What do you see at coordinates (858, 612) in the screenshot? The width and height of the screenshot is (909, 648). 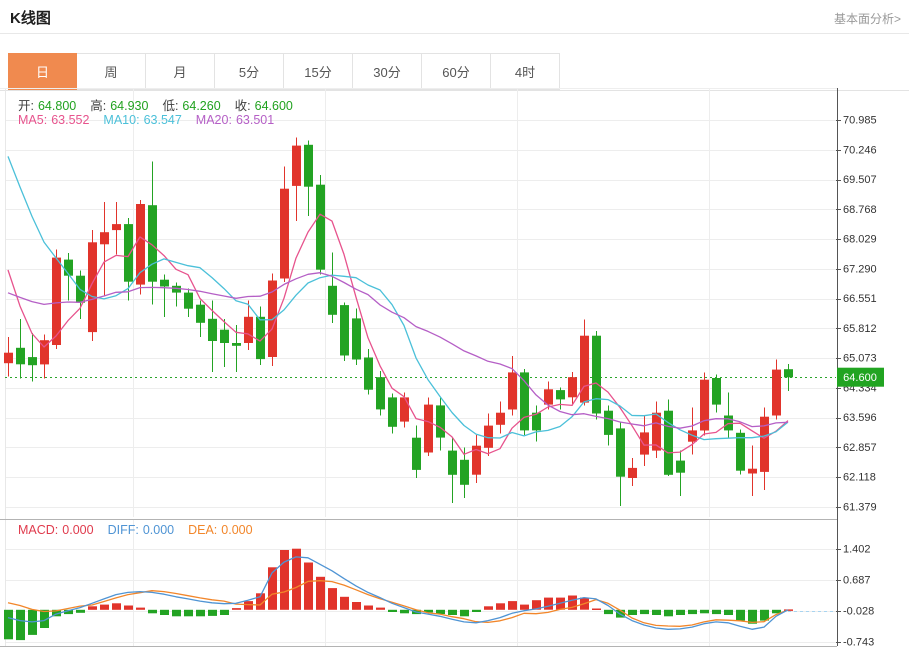 I see `svg-text: -0.028` at bounding box center [858, 612].